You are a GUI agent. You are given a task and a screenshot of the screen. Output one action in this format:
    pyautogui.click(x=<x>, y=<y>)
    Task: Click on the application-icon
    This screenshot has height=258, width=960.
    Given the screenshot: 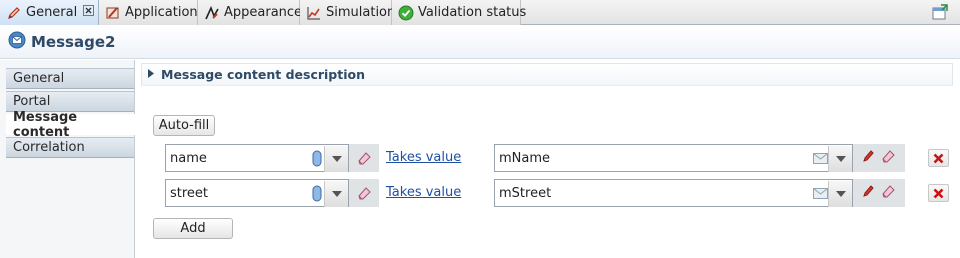 What is the action you would take?
    pyautogui.click(x=113, y=13)
    